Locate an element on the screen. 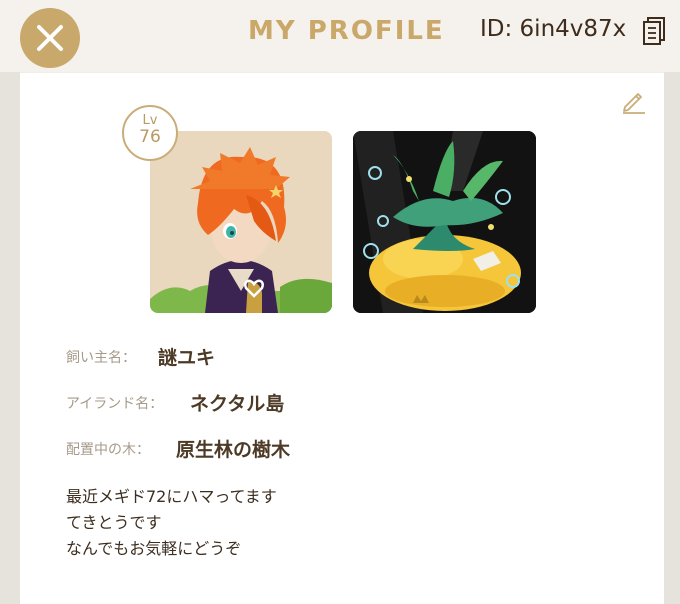 This screenshot has width=680, height=604. profile-bio: 最近メギド72にハマってます てきとうです なんでもお気軽にどうぞ is located at coordinates (346, 523).